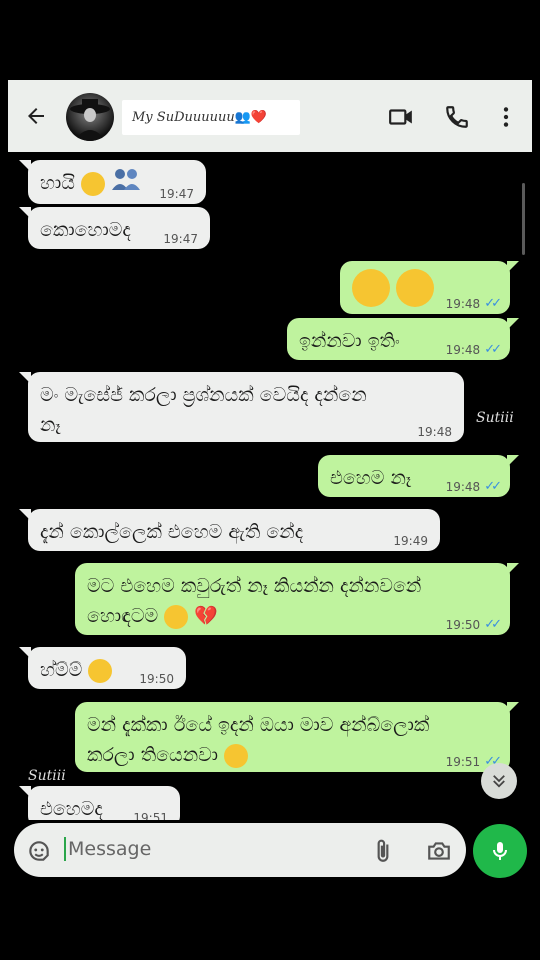 The height and width of the screenshot is (960, 540). I want to click on message-outgoing: ඉන්නවා ඉතිං 19:48 ✓✓, so click(403, 339).